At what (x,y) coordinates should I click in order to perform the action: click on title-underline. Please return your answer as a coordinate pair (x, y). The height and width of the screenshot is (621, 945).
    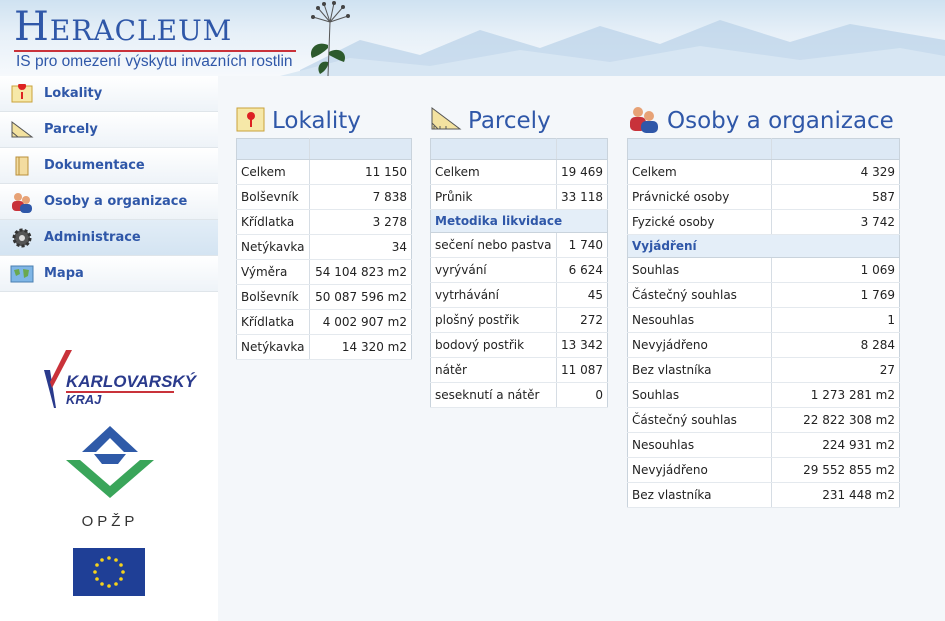
    Looking at the image, I should click on (155, 51).